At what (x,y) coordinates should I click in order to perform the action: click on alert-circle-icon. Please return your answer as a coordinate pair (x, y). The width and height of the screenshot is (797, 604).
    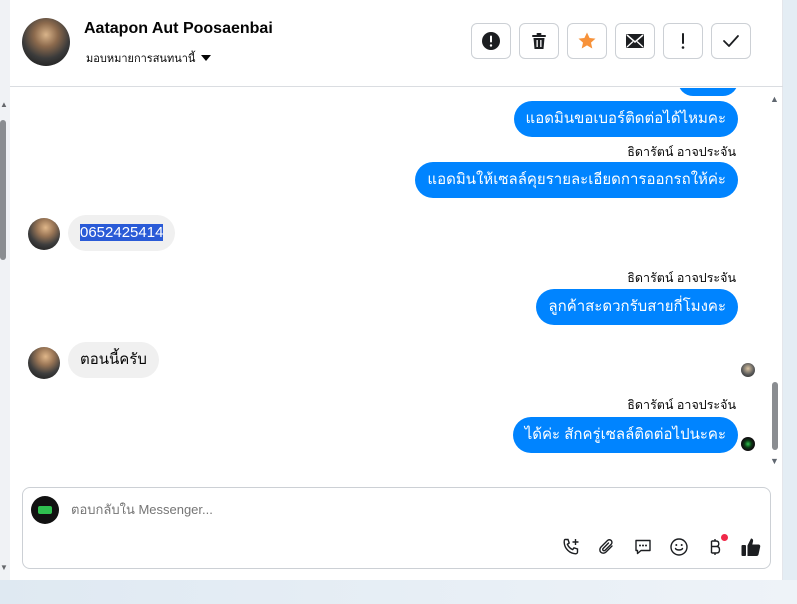
    Looking at the image, I should click on (491, 41).